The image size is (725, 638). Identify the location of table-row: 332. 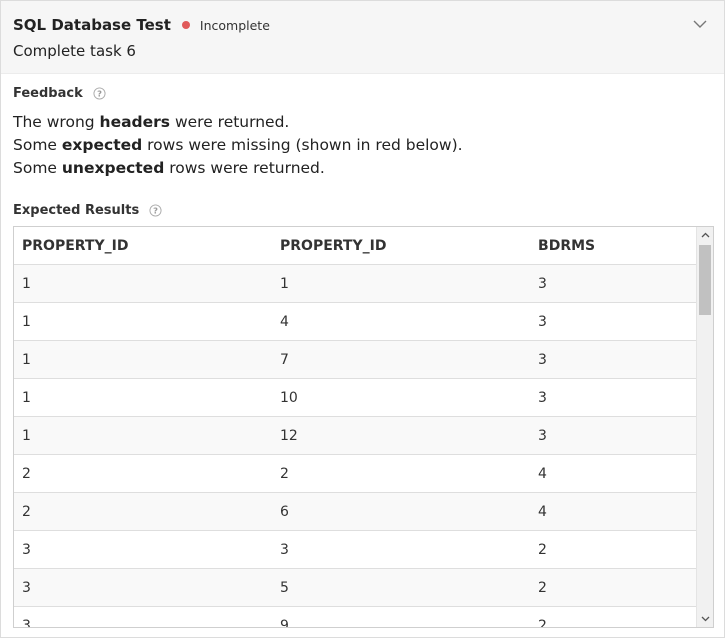
(355, 549).